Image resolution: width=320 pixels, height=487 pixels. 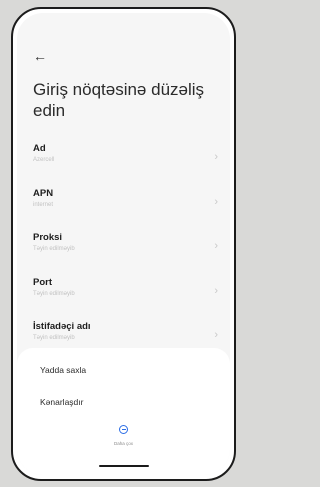 What do you see at coordinates (40, 56) in the screenshot?
I see `back-arrow-icon: ←` at bounding box center [40, 56].